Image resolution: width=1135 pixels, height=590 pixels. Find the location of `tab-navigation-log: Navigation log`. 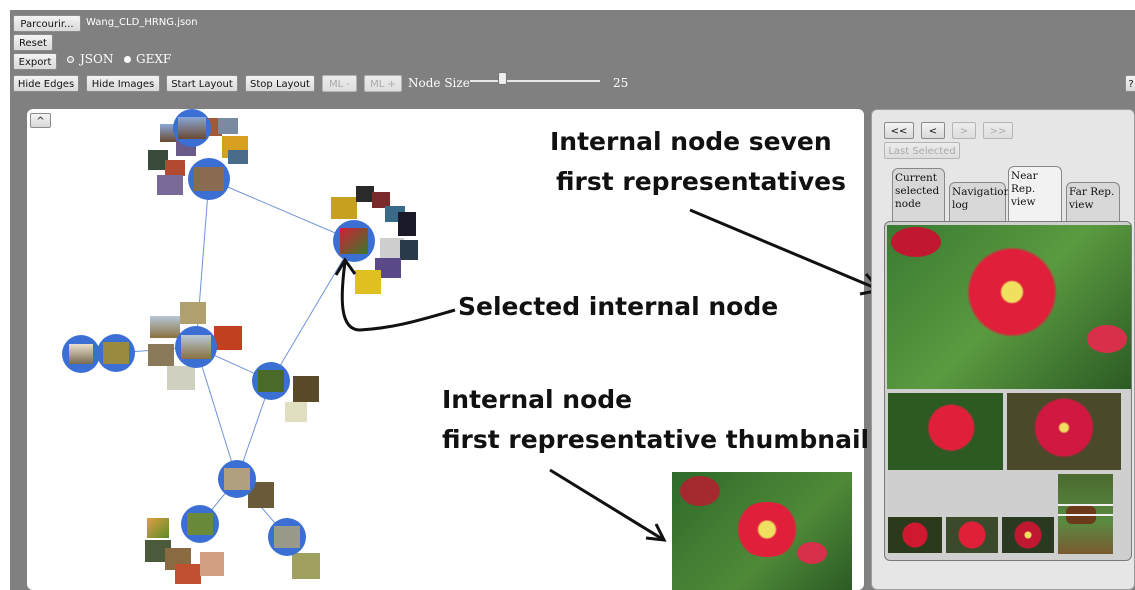

tab-navigation-log: Navigation log is located at coordinates (979, 202).